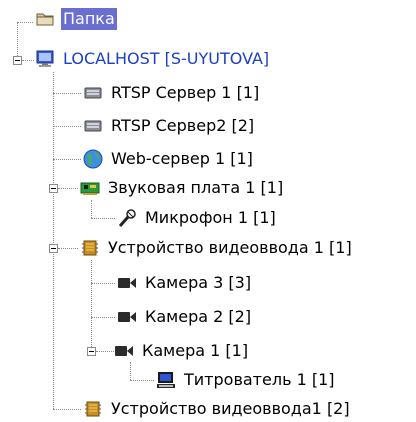 This screenshot has height=422, width=416. What do you see at coordinates (198, 316) in the screenshot?
I see `tree-item-label: Камера 2 [2]` at bounding box center [198, 316].